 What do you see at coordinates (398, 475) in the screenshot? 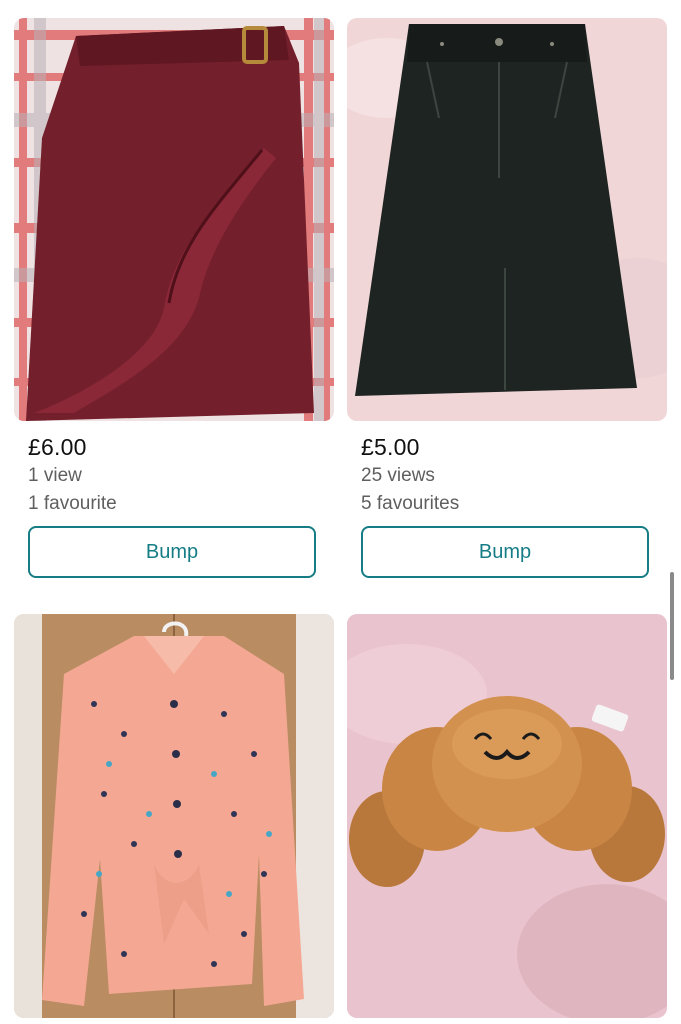
I see `listing-views: 25 views` at bounding box center [398, 475].